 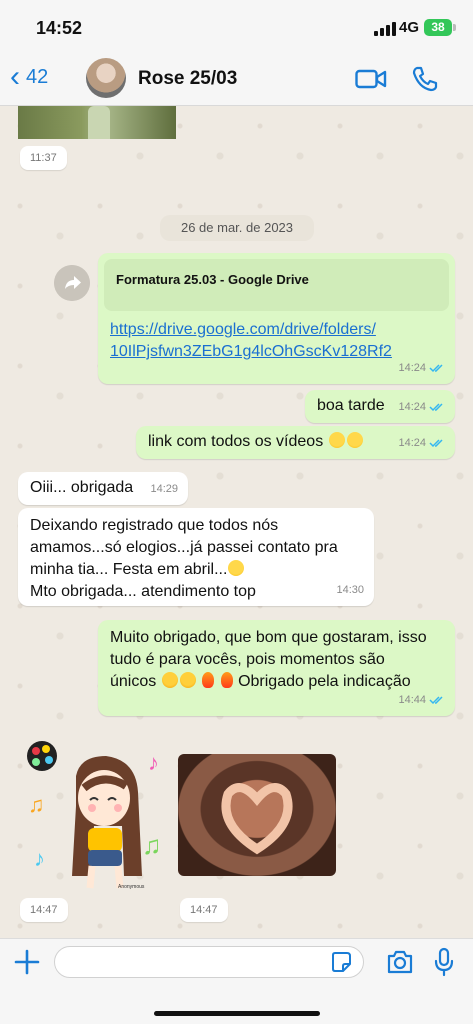 I want to click on message-line: Deixando registrado que todos nós, so click(x=154, y=525).